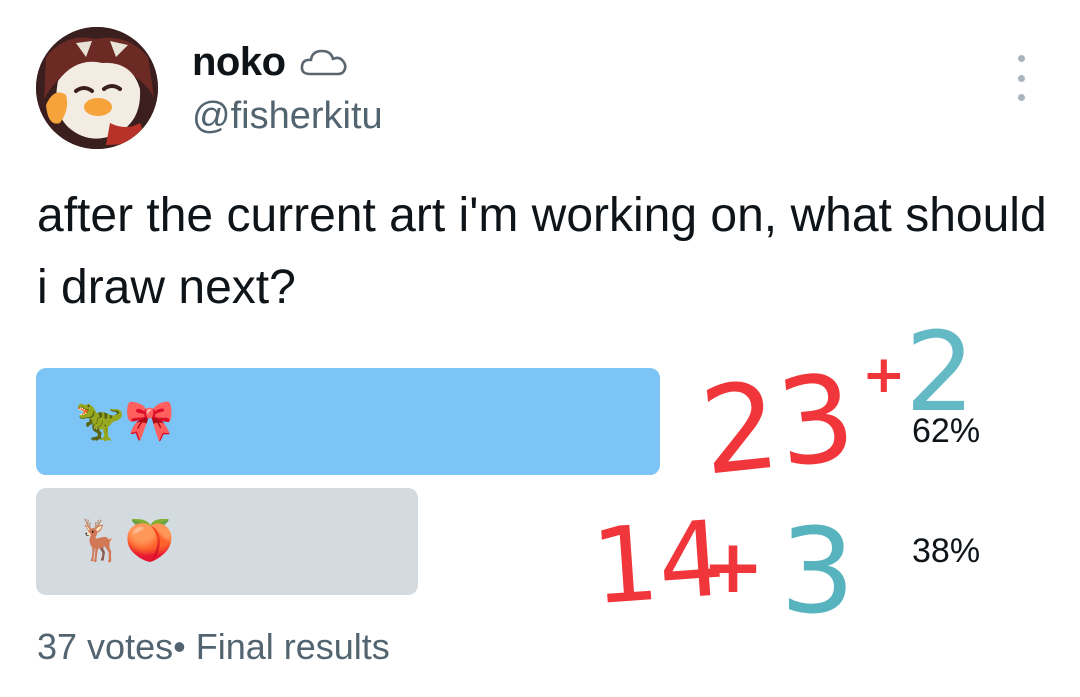 The width and height of the screenshot is (1080, 697). I want to click on annotation-bottom-count: 14, so click(658, 562).